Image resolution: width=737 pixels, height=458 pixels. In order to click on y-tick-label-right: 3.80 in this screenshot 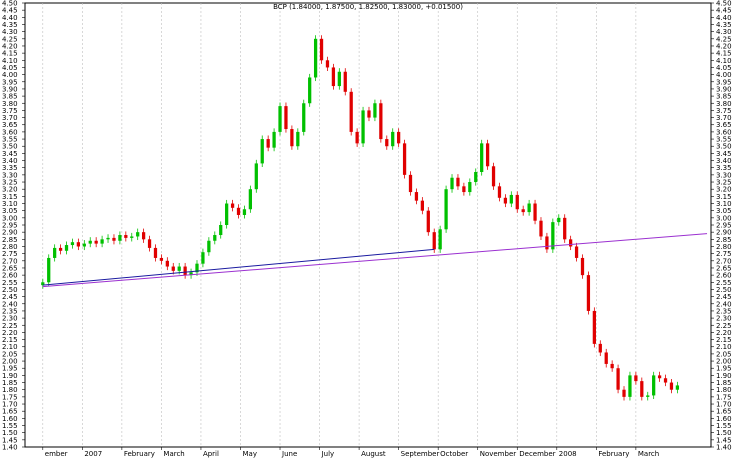, I will do `click(724, 104)`.